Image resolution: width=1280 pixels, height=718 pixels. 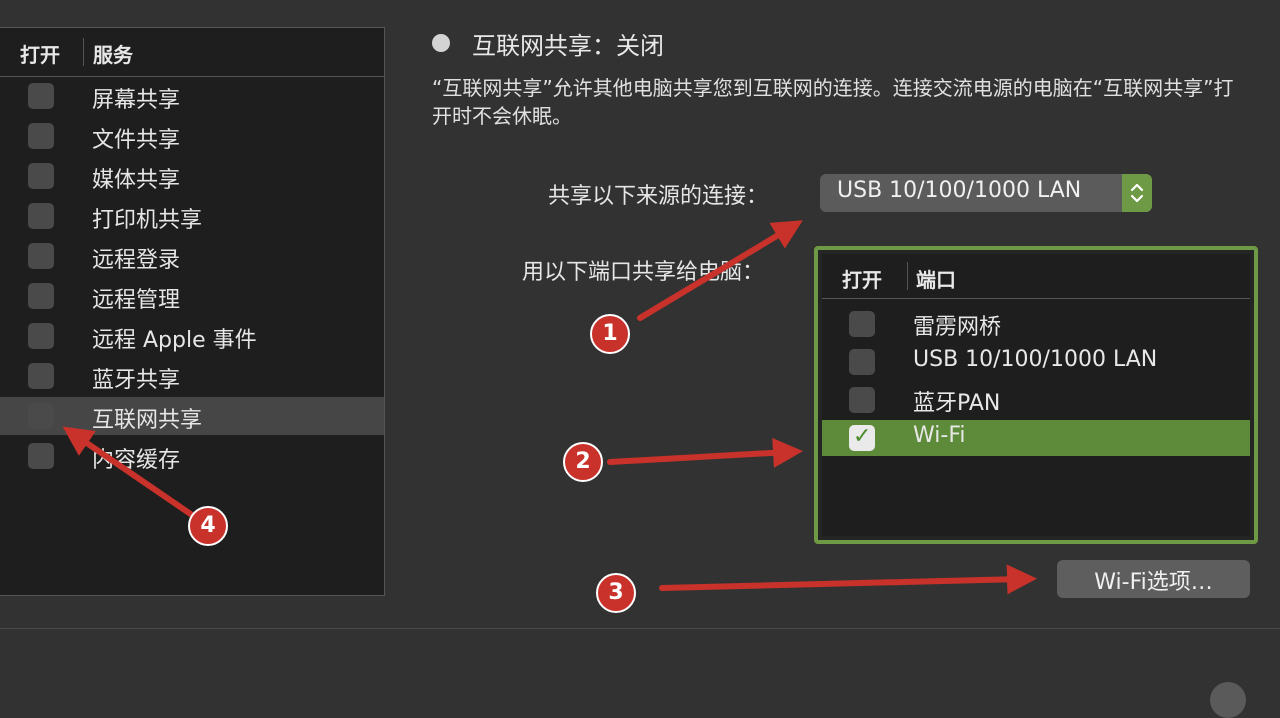 I want to click on port-label: Wi-Fi, so click(x=939, y=435).